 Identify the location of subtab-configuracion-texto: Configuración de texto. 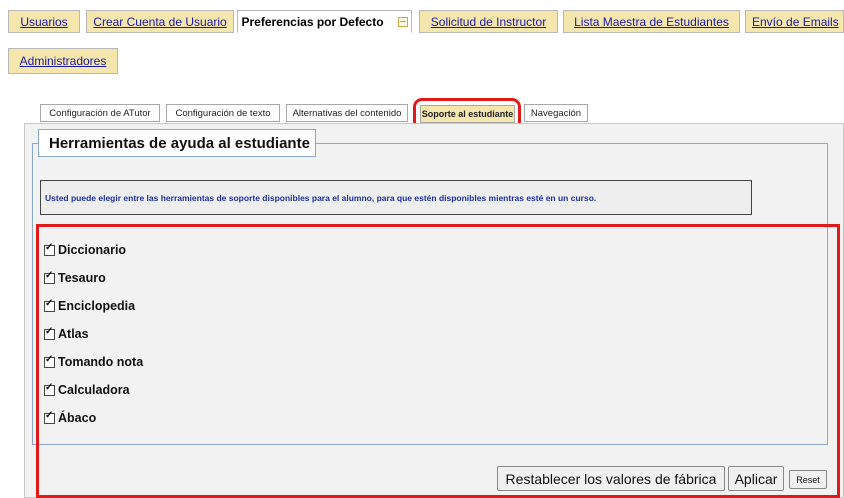
(223, 113).